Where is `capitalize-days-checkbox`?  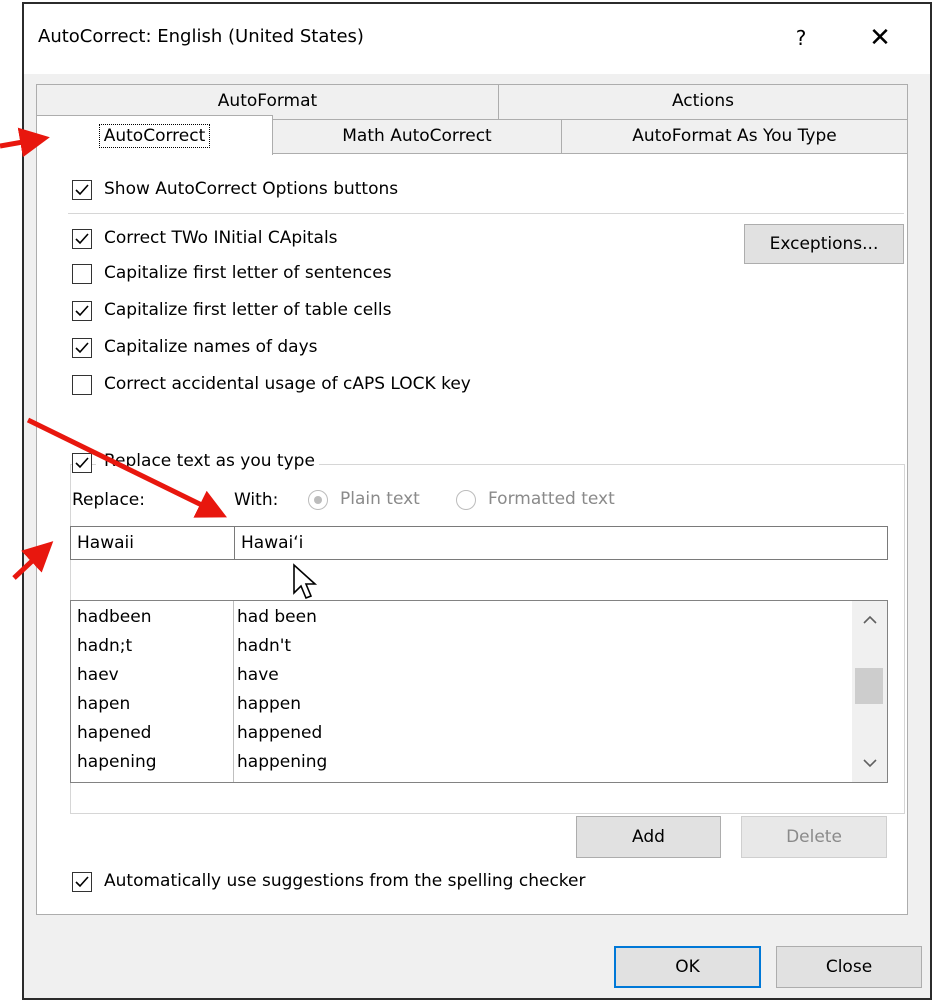
capitalize-days-checkbox is located at coordinates (82, 348).